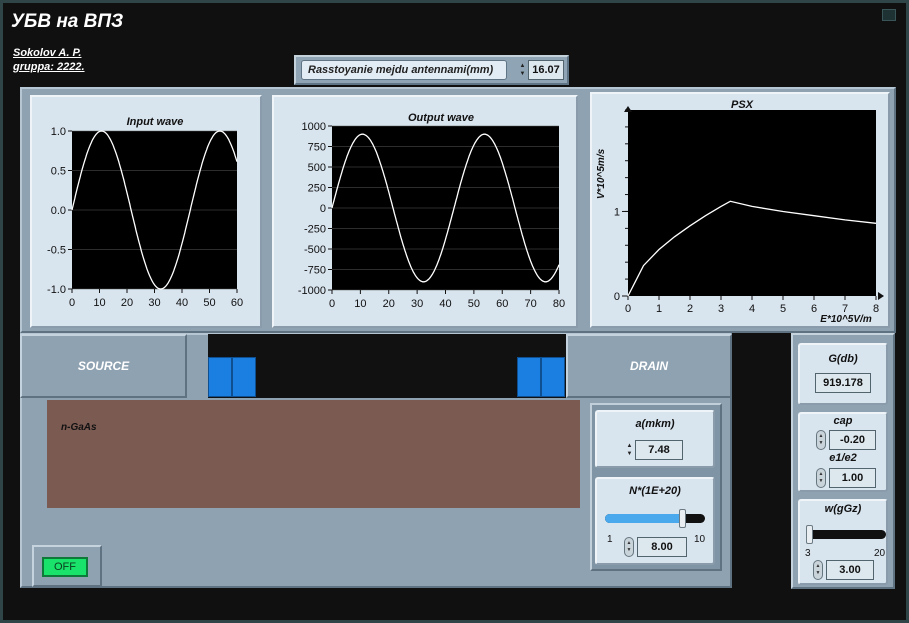  What do you see at coordinates (655, 491) in the screenshot?
I see `n-label: N*(1E+20)` at bounding box center [655, 491].